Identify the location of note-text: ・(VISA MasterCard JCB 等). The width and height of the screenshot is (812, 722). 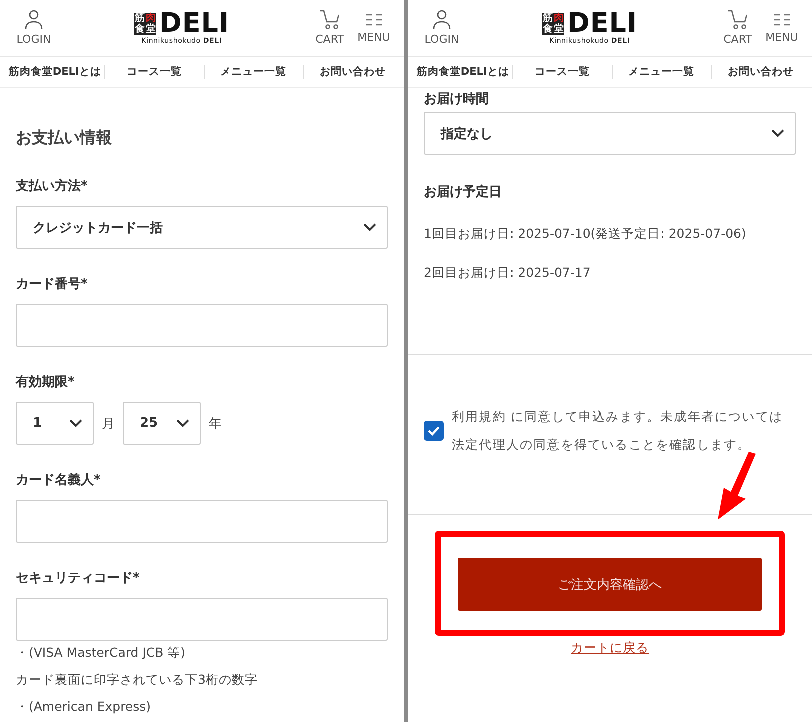
(101, 653).